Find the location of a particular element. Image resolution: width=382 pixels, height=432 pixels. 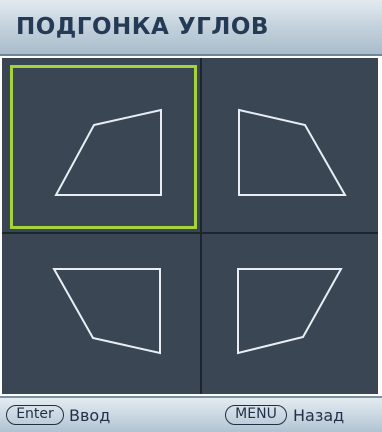

title-bar: ПОДГОНКА УГЛОВ is located at coordinates (191, 28).